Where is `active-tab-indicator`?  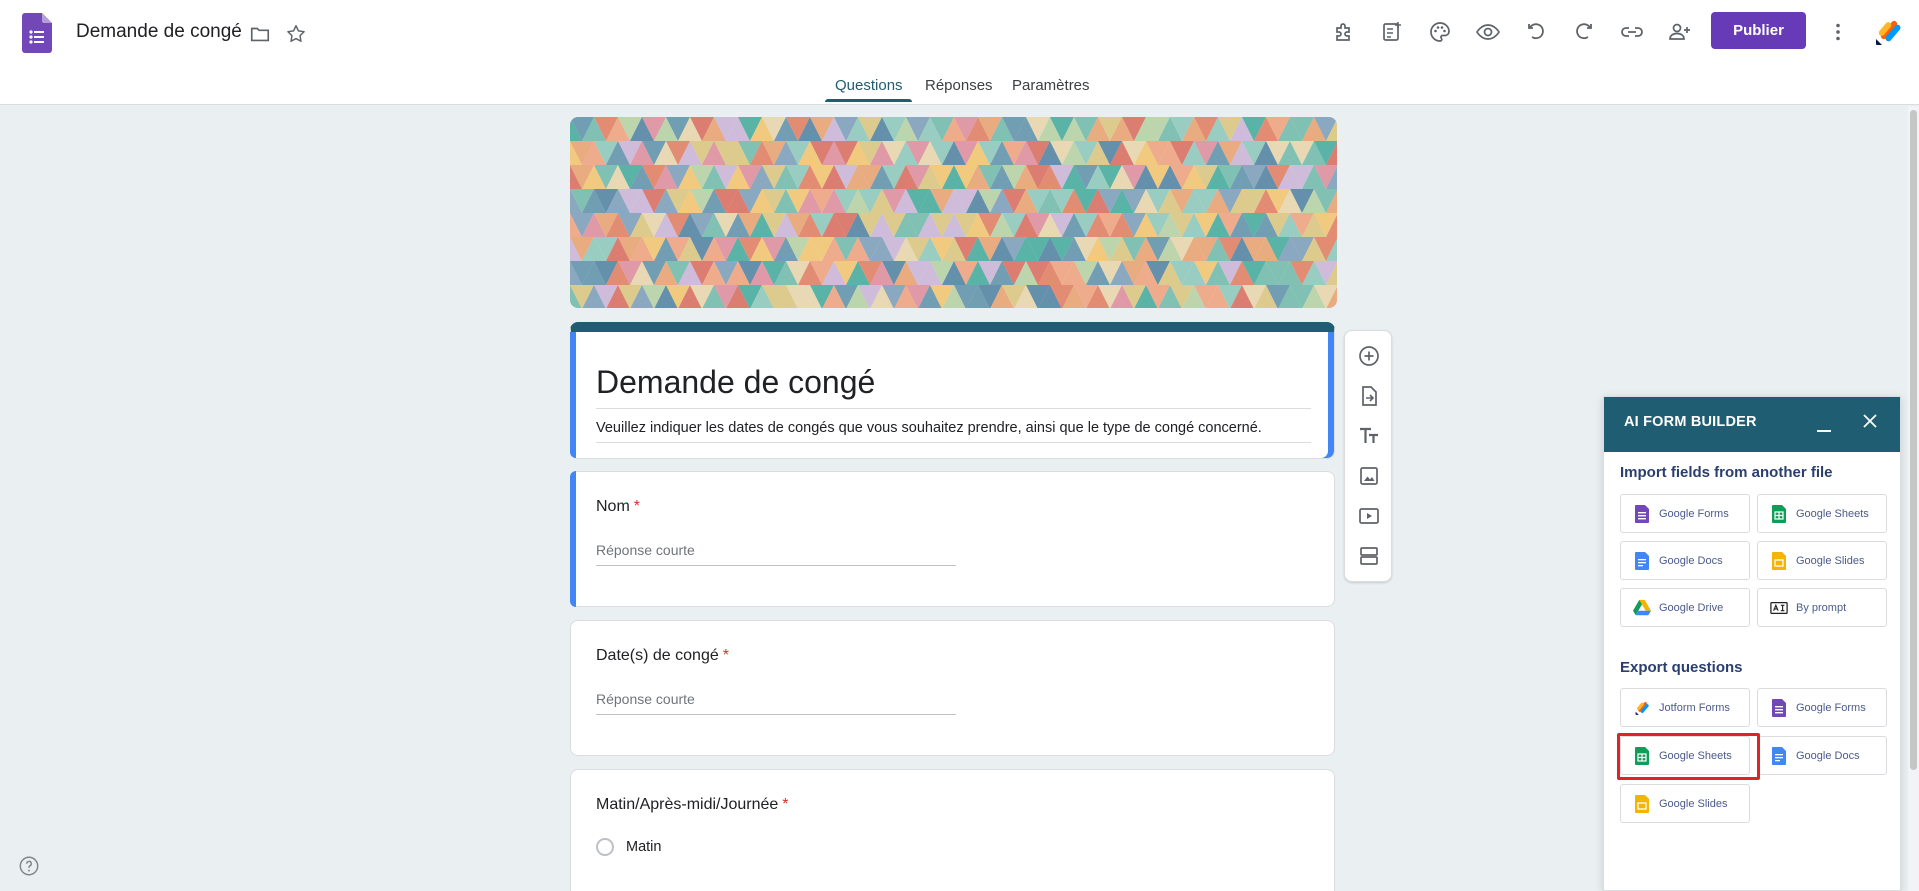 active-tab-indicator is located at coordinates (868, 100).